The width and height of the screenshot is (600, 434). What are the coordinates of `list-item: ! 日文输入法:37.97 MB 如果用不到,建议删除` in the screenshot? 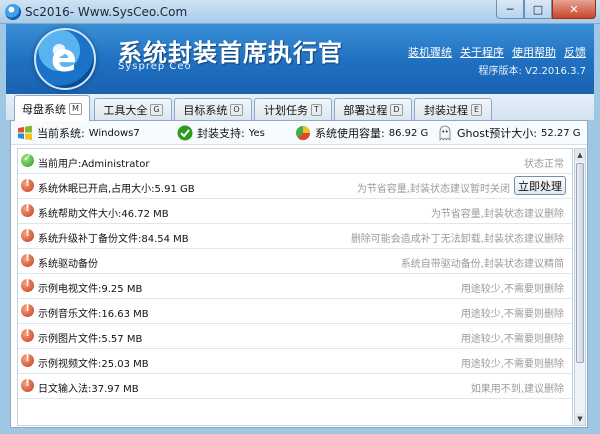 It's located at (295, 386).